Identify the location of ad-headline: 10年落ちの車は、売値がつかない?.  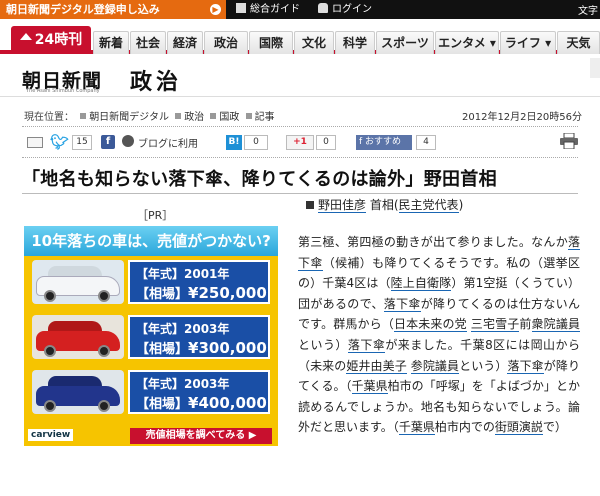
(151, 241).